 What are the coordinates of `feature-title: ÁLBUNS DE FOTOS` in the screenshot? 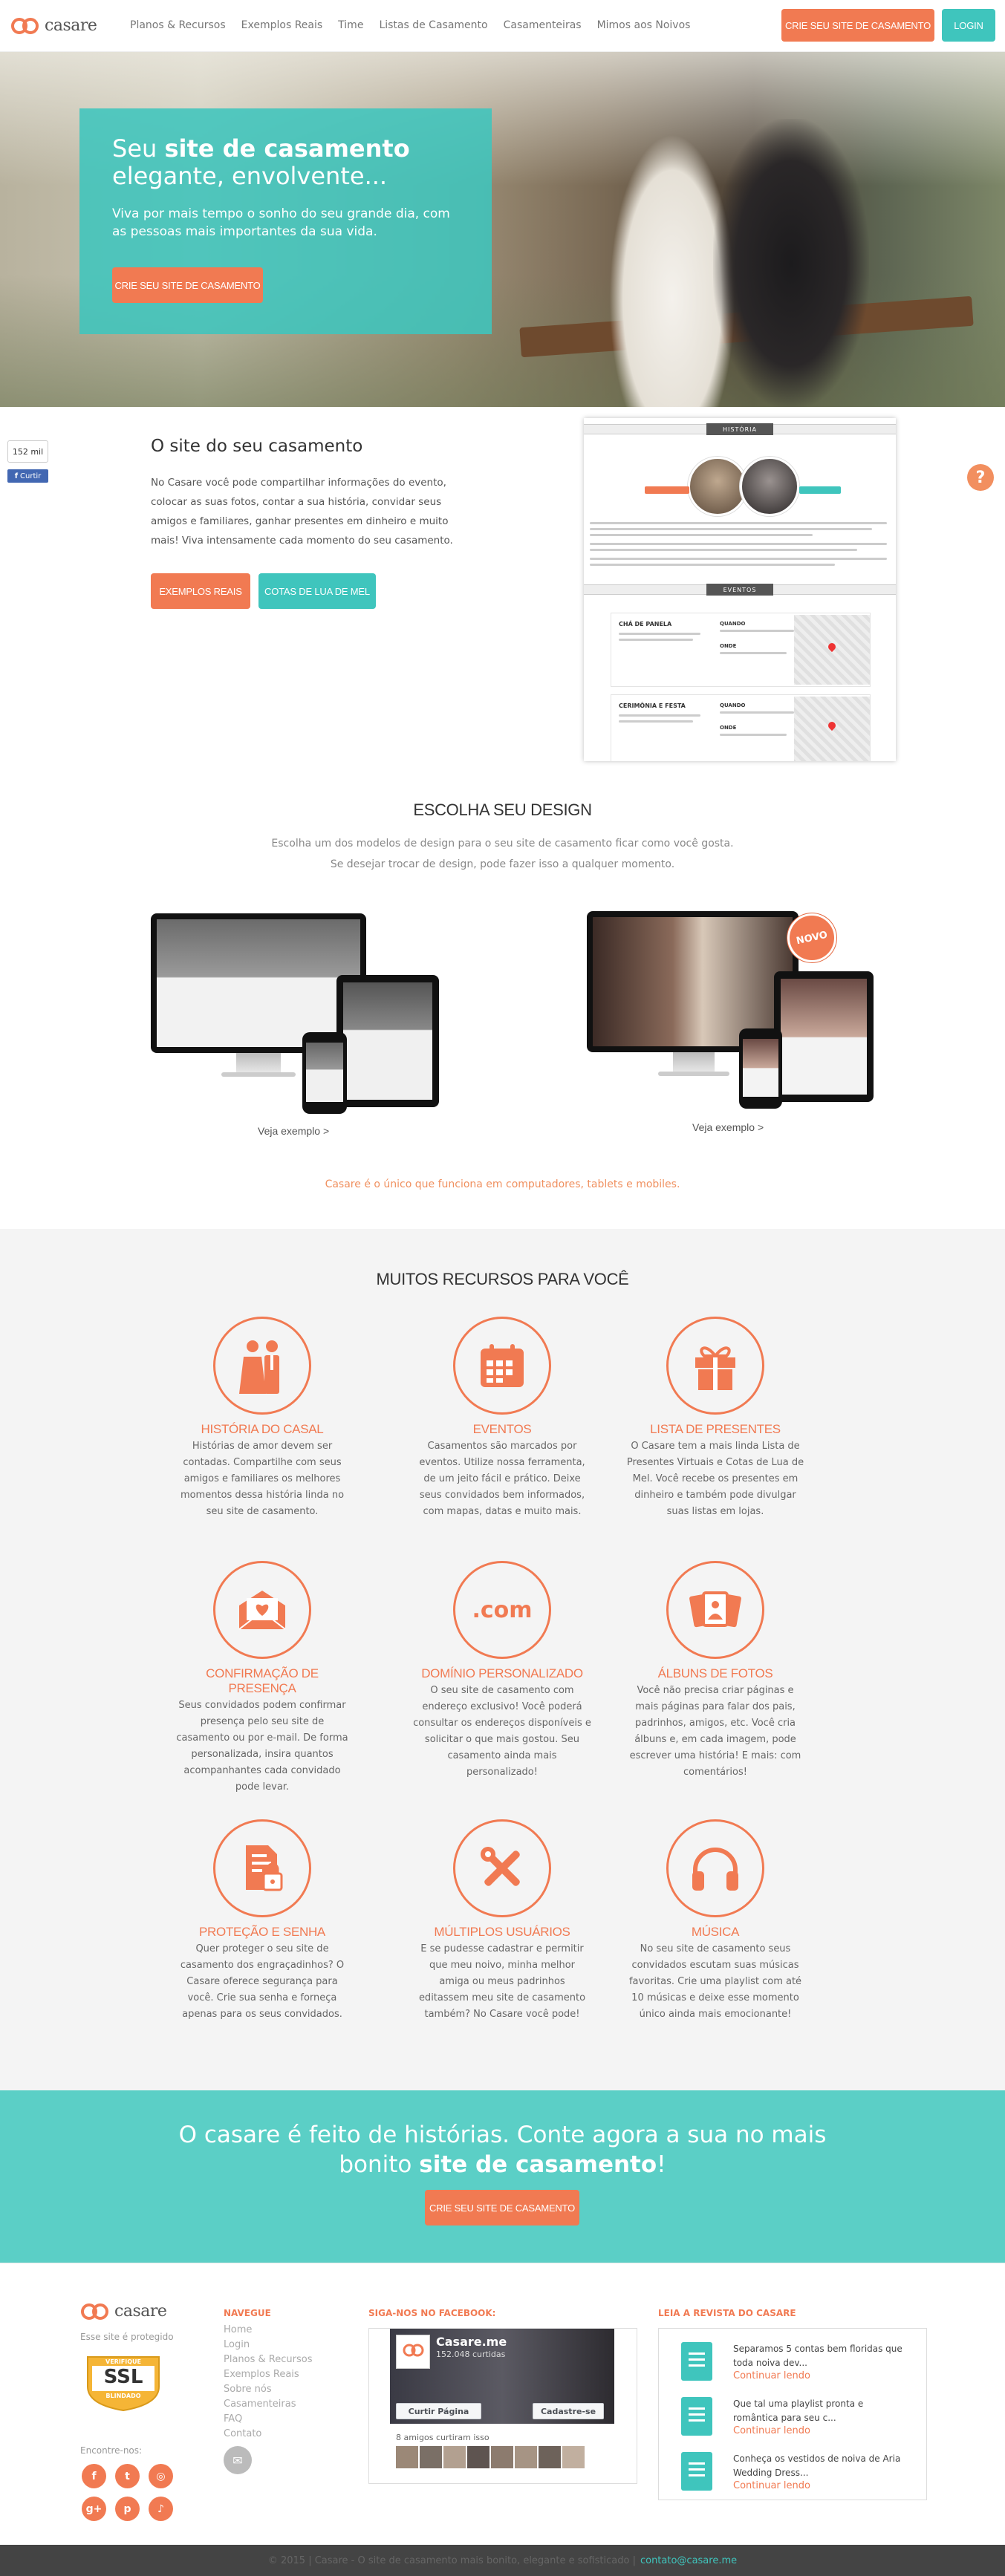 It's located at (715, 1673).